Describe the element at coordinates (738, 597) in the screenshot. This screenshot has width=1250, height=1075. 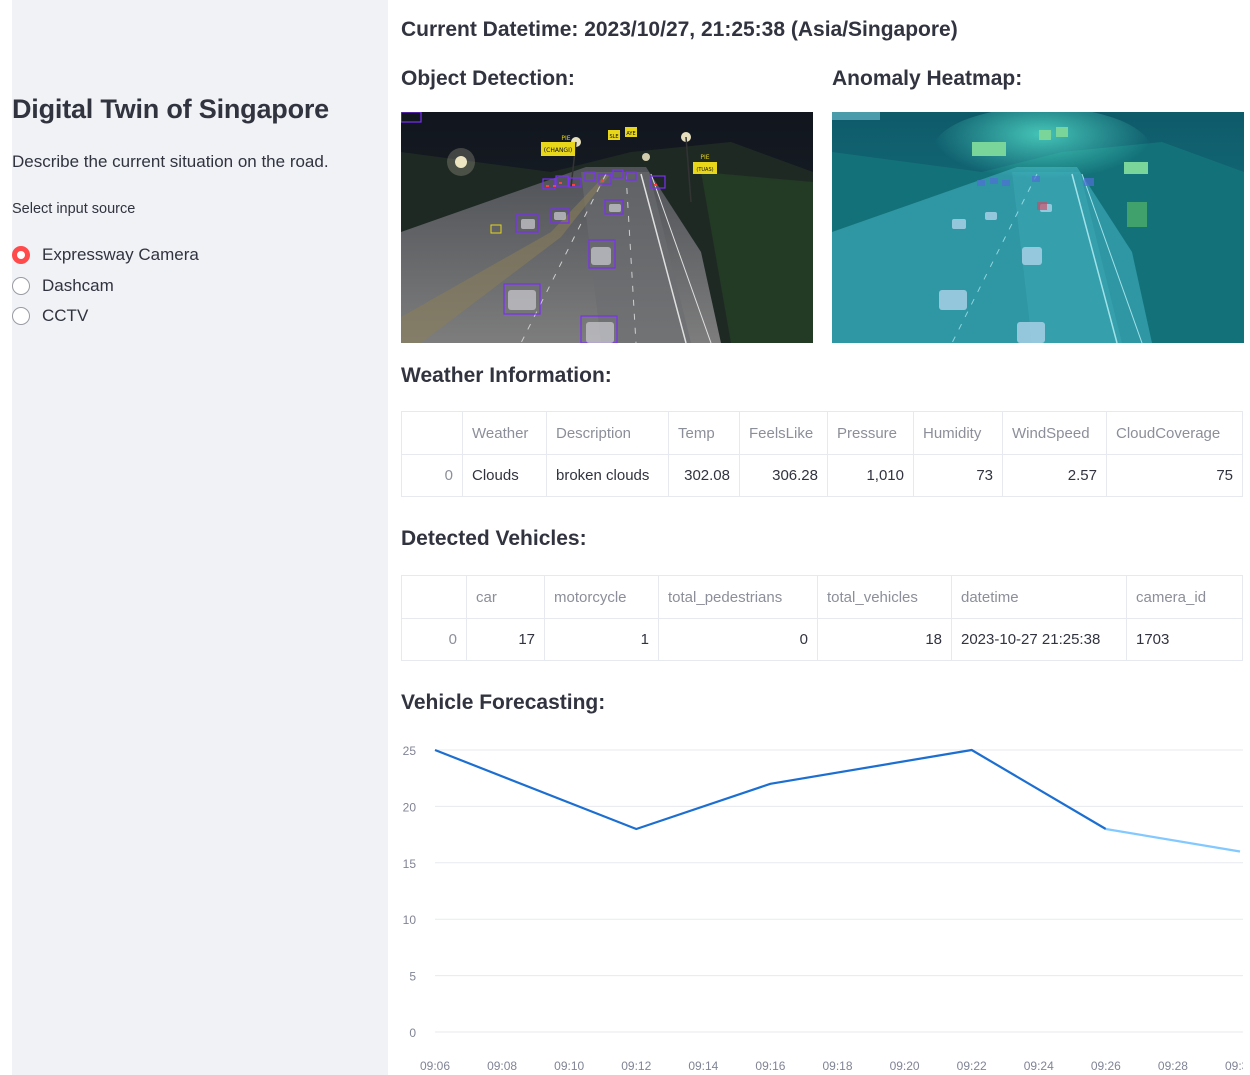
I see `column-header: total_pedestrians` at that location.